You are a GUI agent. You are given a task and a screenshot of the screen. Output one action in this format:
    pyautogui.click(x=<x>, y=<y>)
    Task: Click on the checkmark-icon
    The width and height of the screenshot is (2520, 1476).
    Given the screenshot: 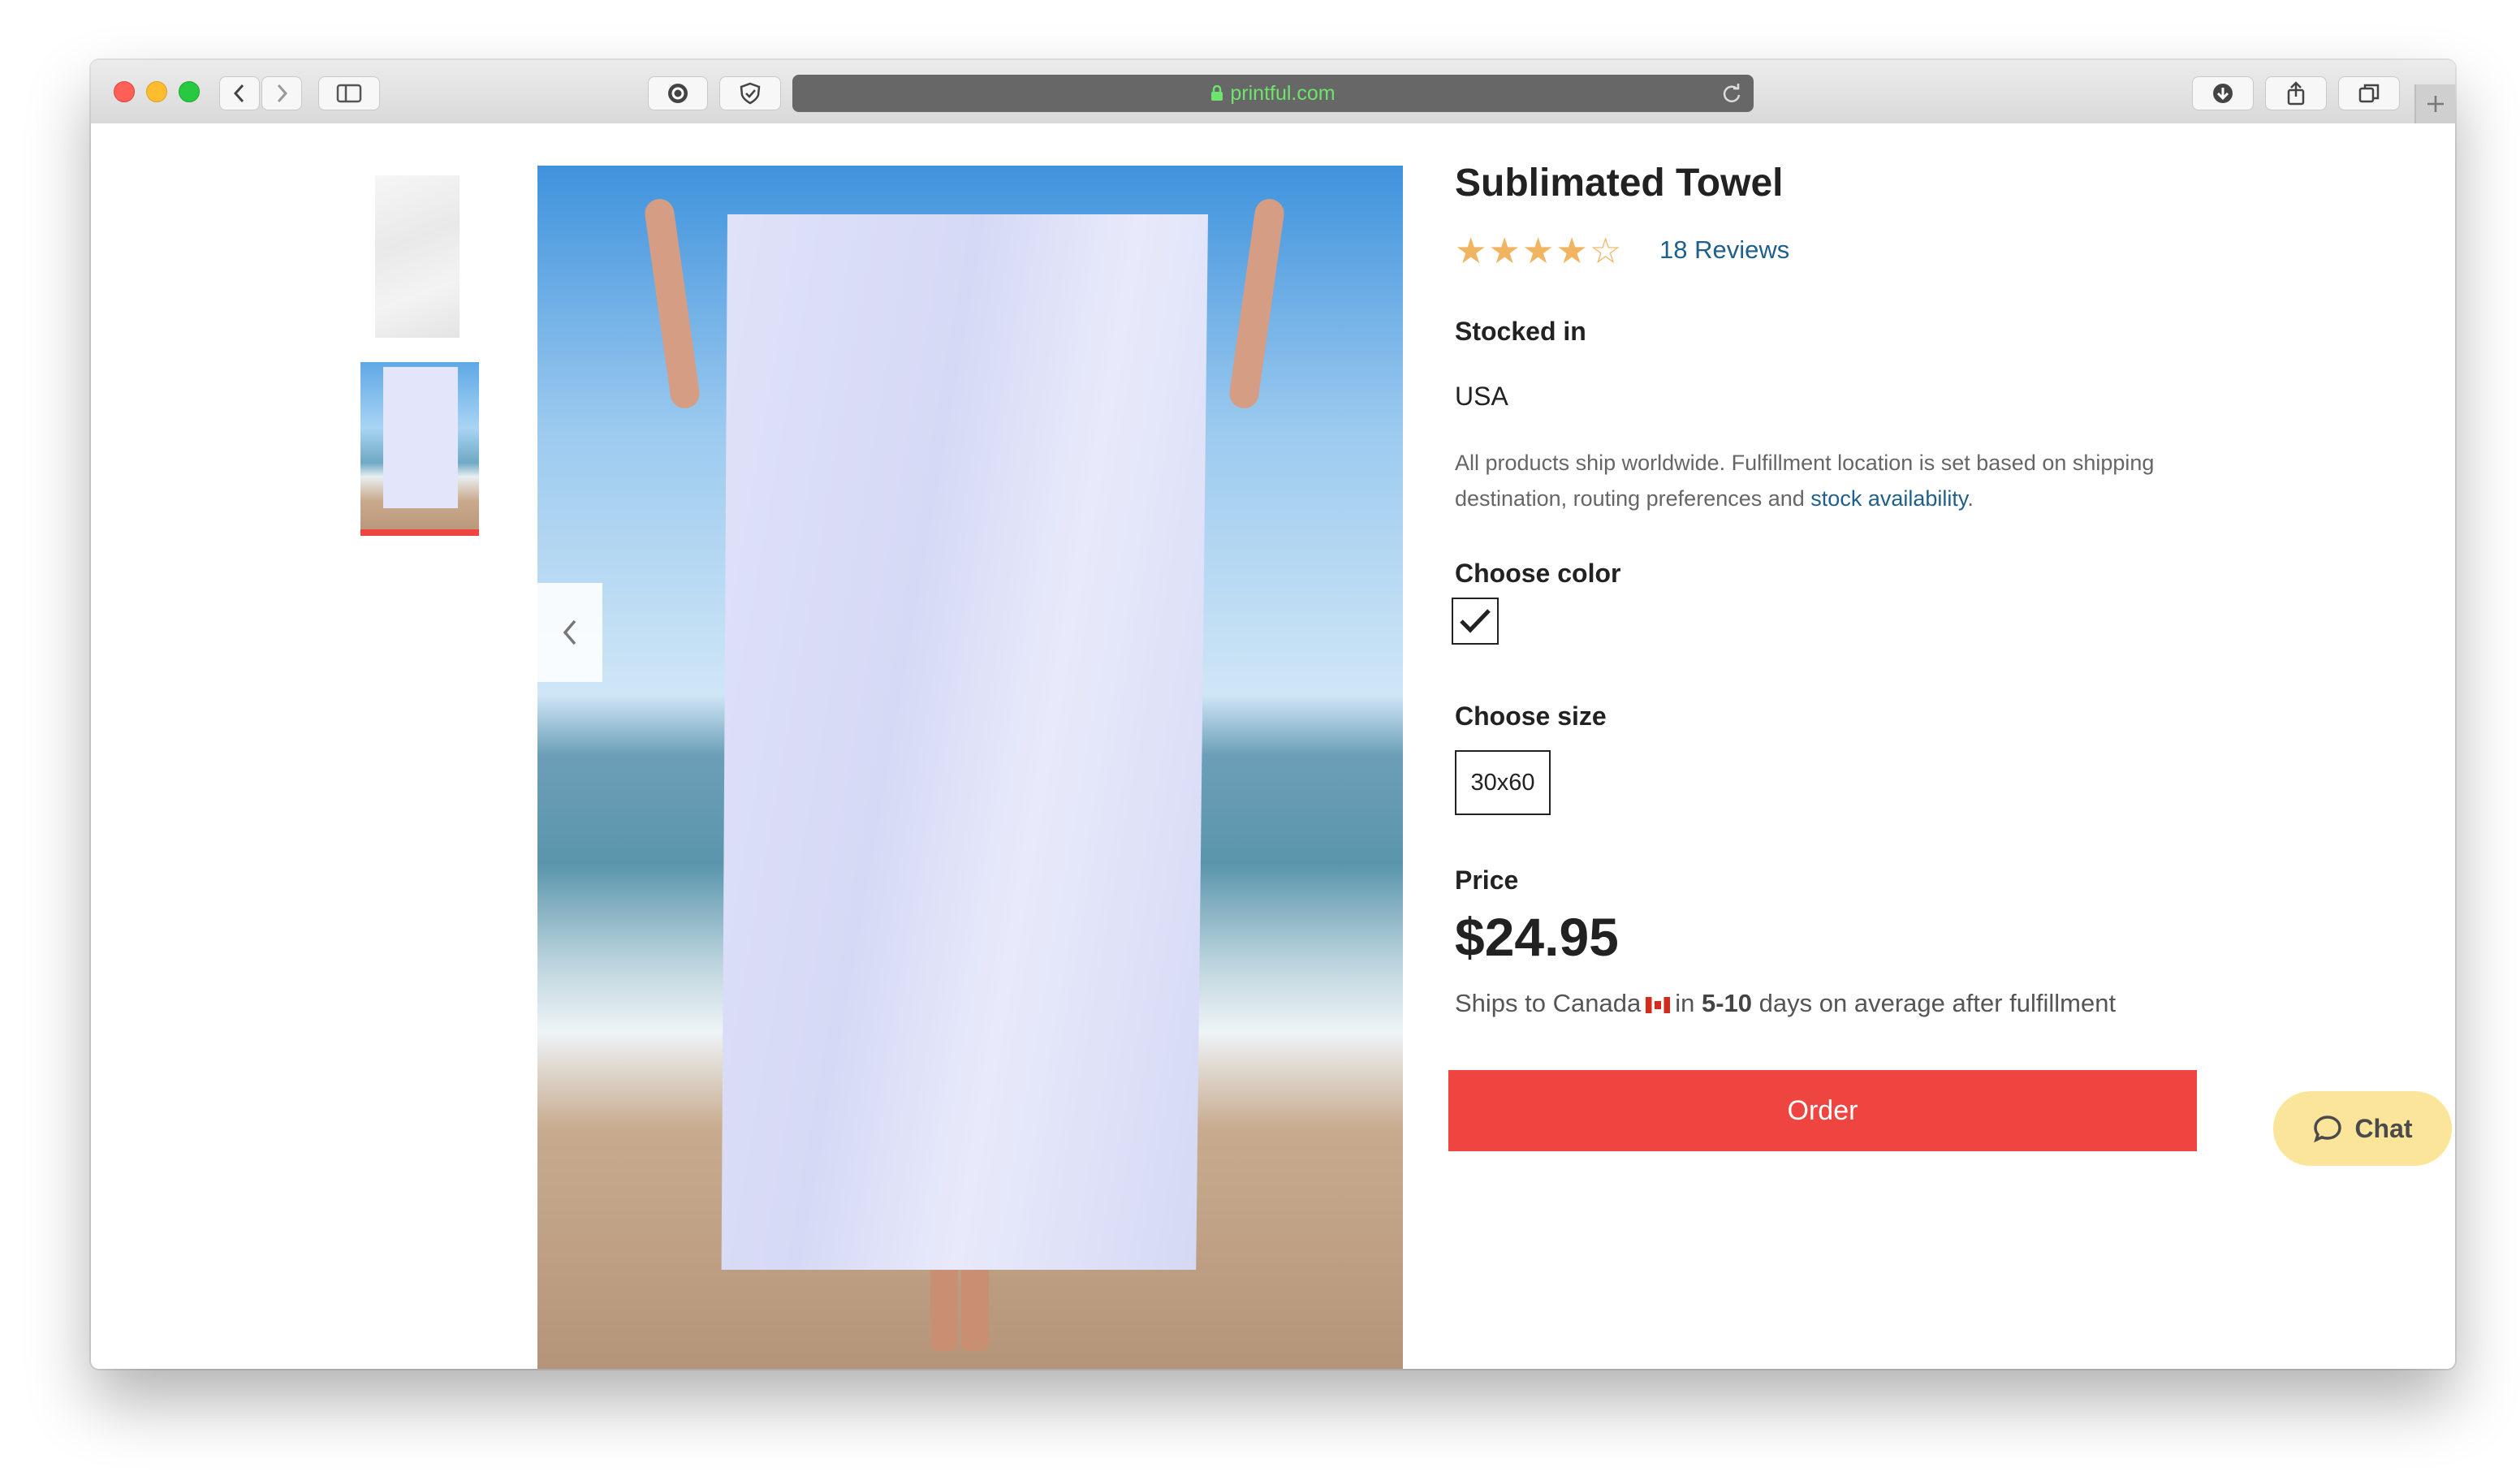 What is the action you would take?
    pyautogui.click(x=1476, y=621)
    